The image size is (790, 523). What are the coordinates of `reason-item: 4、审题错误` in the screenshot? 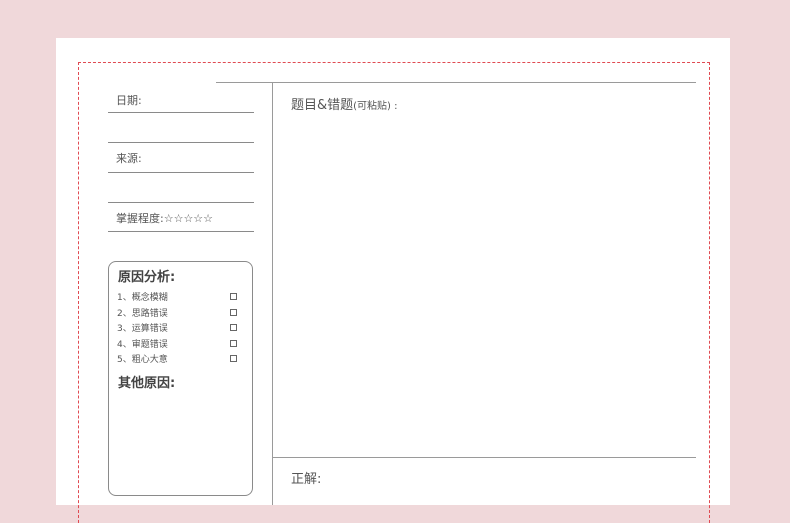 It's located at (177, 344).